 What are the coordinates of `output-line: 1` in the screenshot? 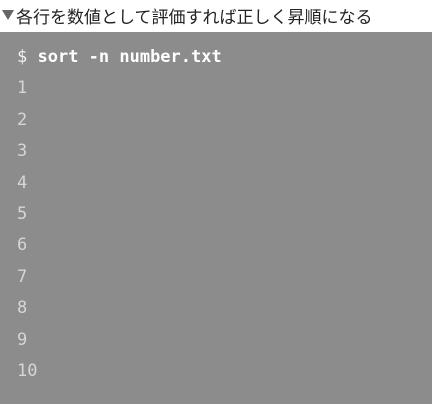 It's located at (22, 88).